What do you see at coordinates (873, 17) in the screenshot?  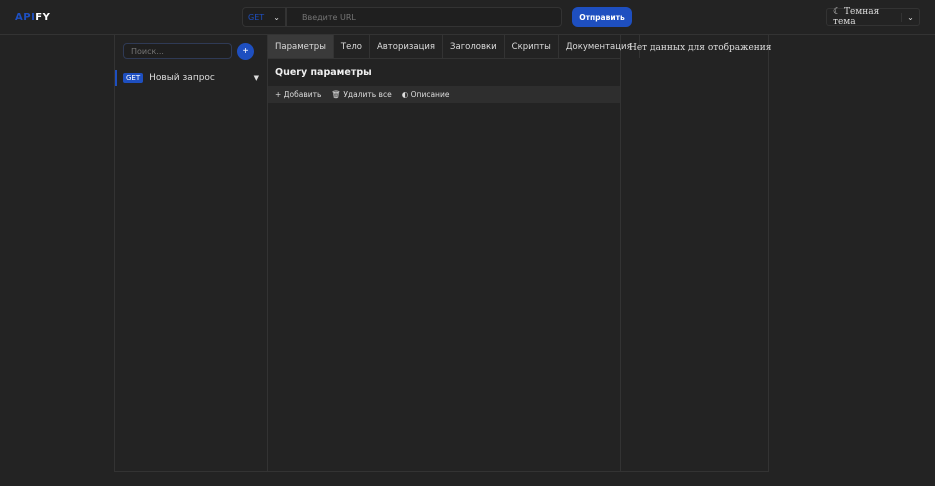 I see `theme-select: ☾ Темная тема ⌄` at bounding box center [873, 17].